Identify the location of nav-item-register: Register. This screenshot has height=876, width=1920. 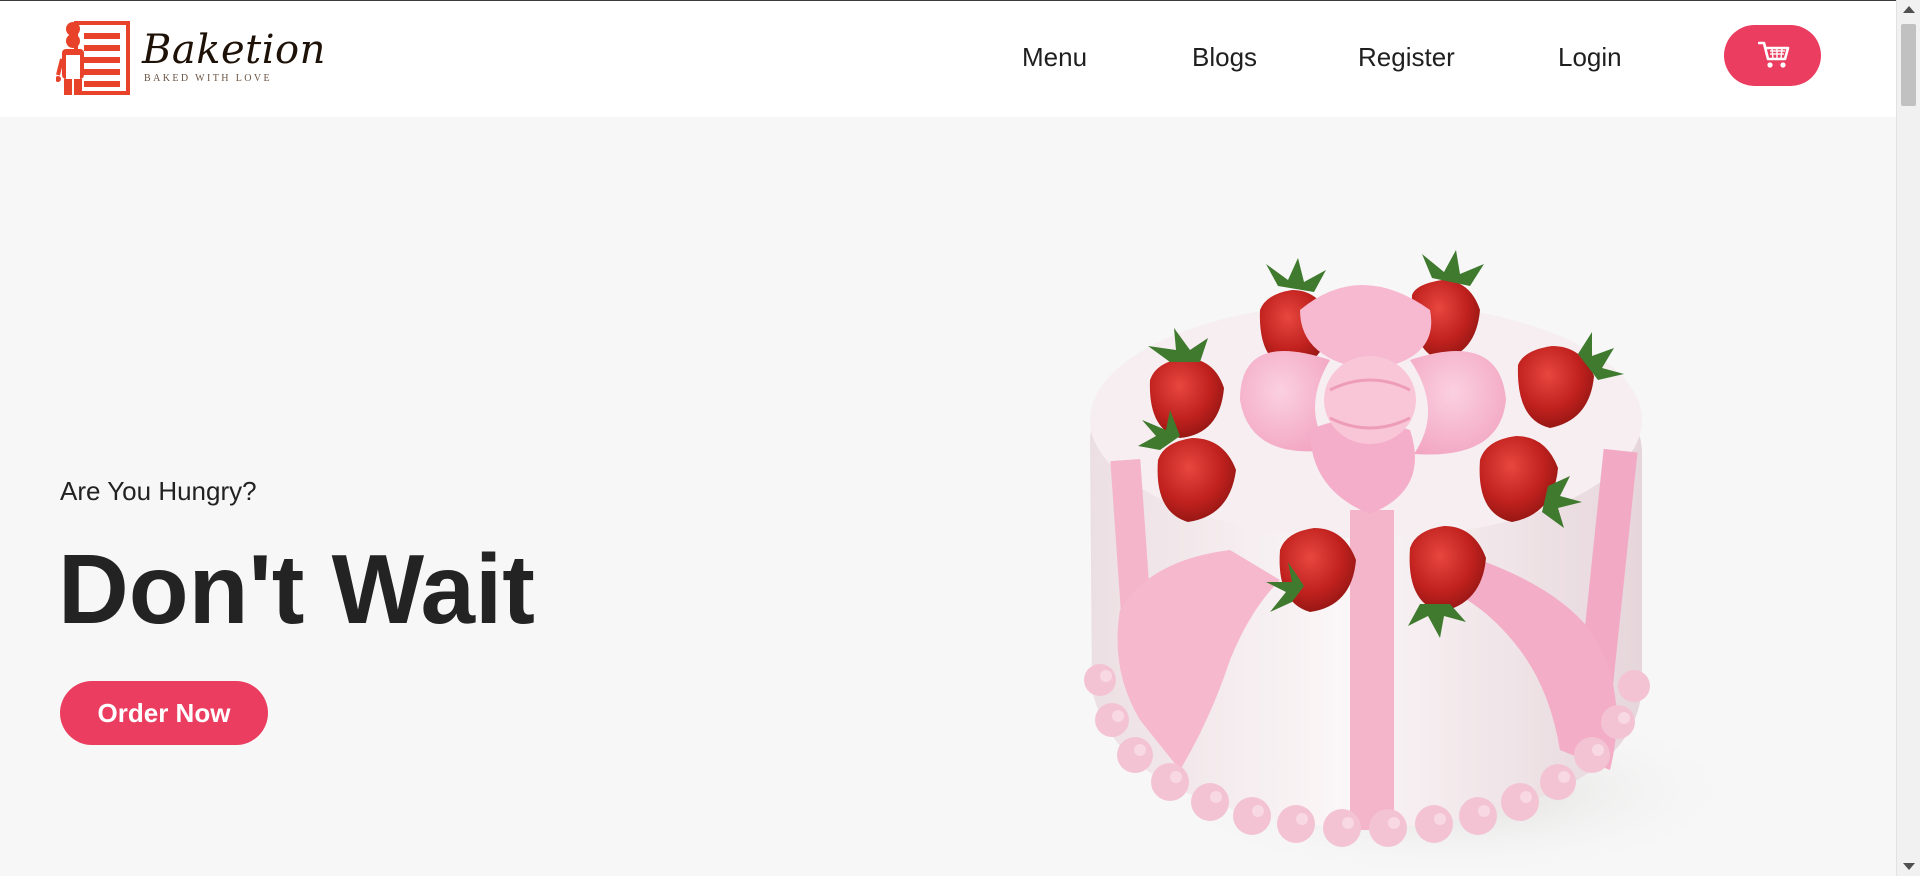
(1406, 57).